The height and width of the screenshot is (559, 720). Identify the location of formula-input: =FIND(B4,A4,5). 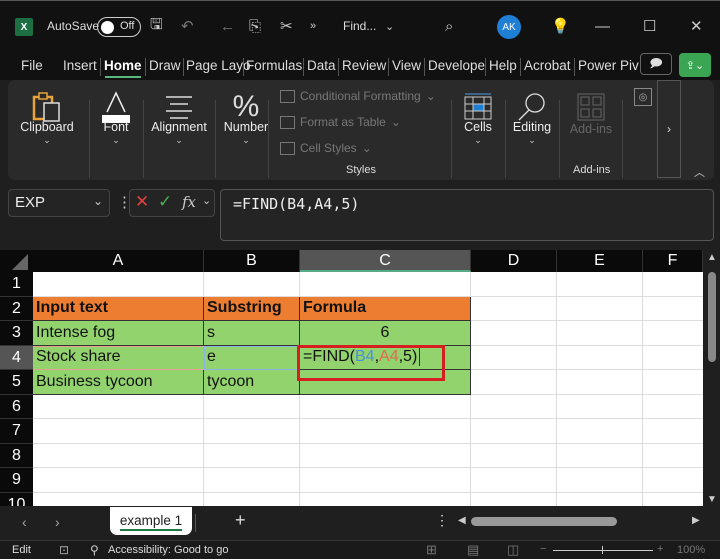
(467, 215).